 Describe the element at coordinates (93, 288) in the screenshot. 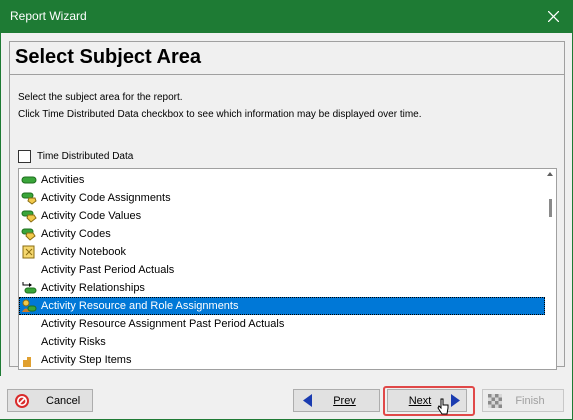

I see `list-item-label: Activity Relationships` at that location.